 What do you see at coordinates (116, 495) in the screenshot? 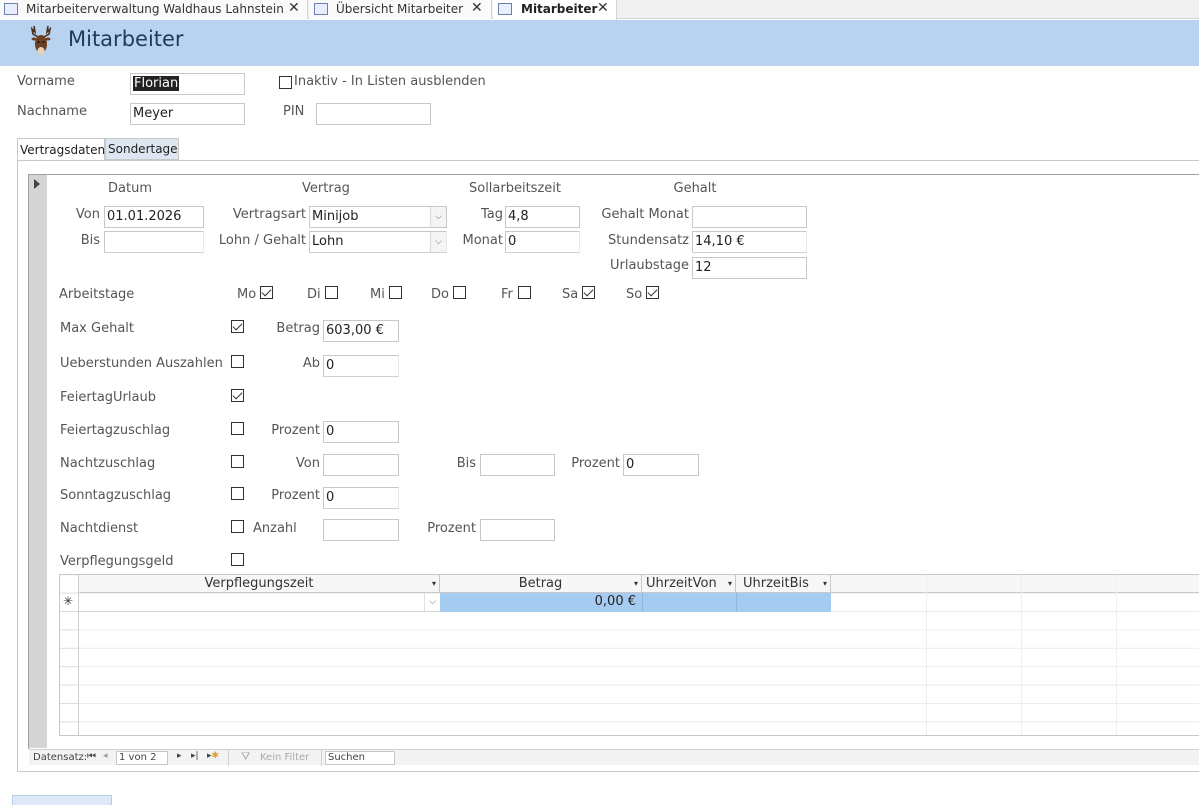
I see `sonntagzuschlag-label: Sonntagzuschlag` at bounding box center [116, 495].